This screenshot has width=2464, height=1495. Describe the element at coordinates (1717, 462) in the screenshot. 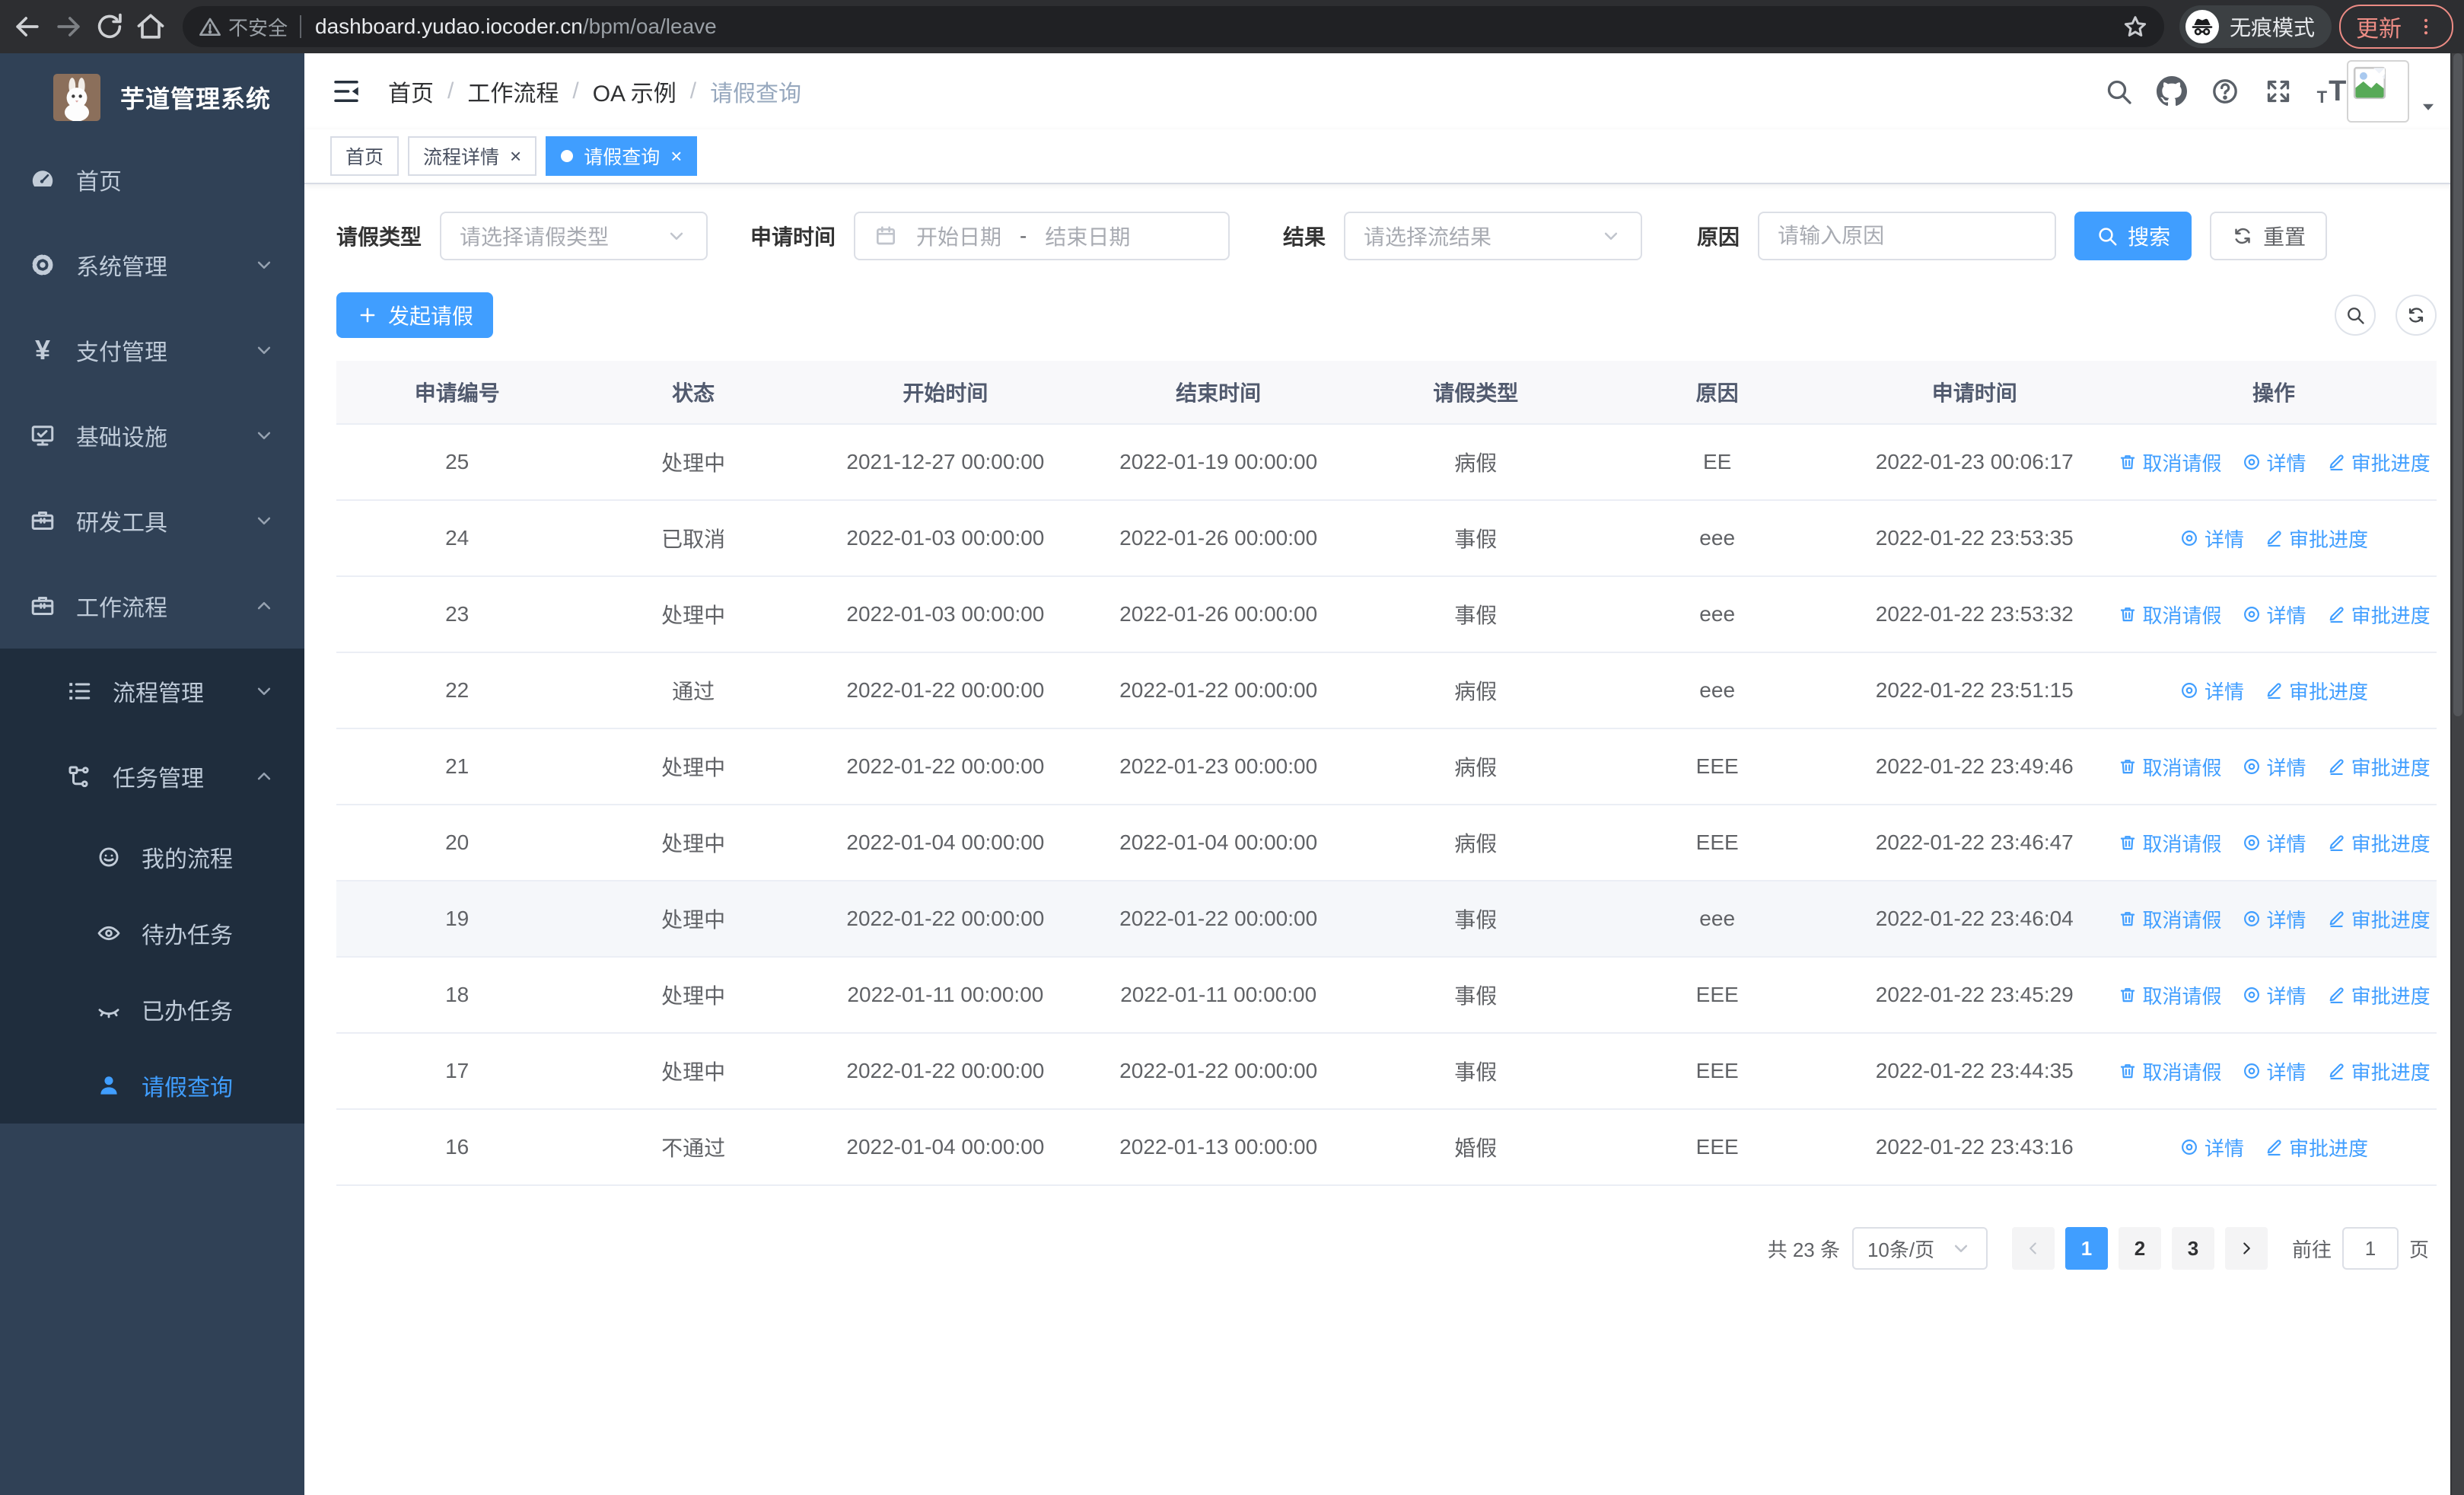

I see `cell-reason: EE` at that location.